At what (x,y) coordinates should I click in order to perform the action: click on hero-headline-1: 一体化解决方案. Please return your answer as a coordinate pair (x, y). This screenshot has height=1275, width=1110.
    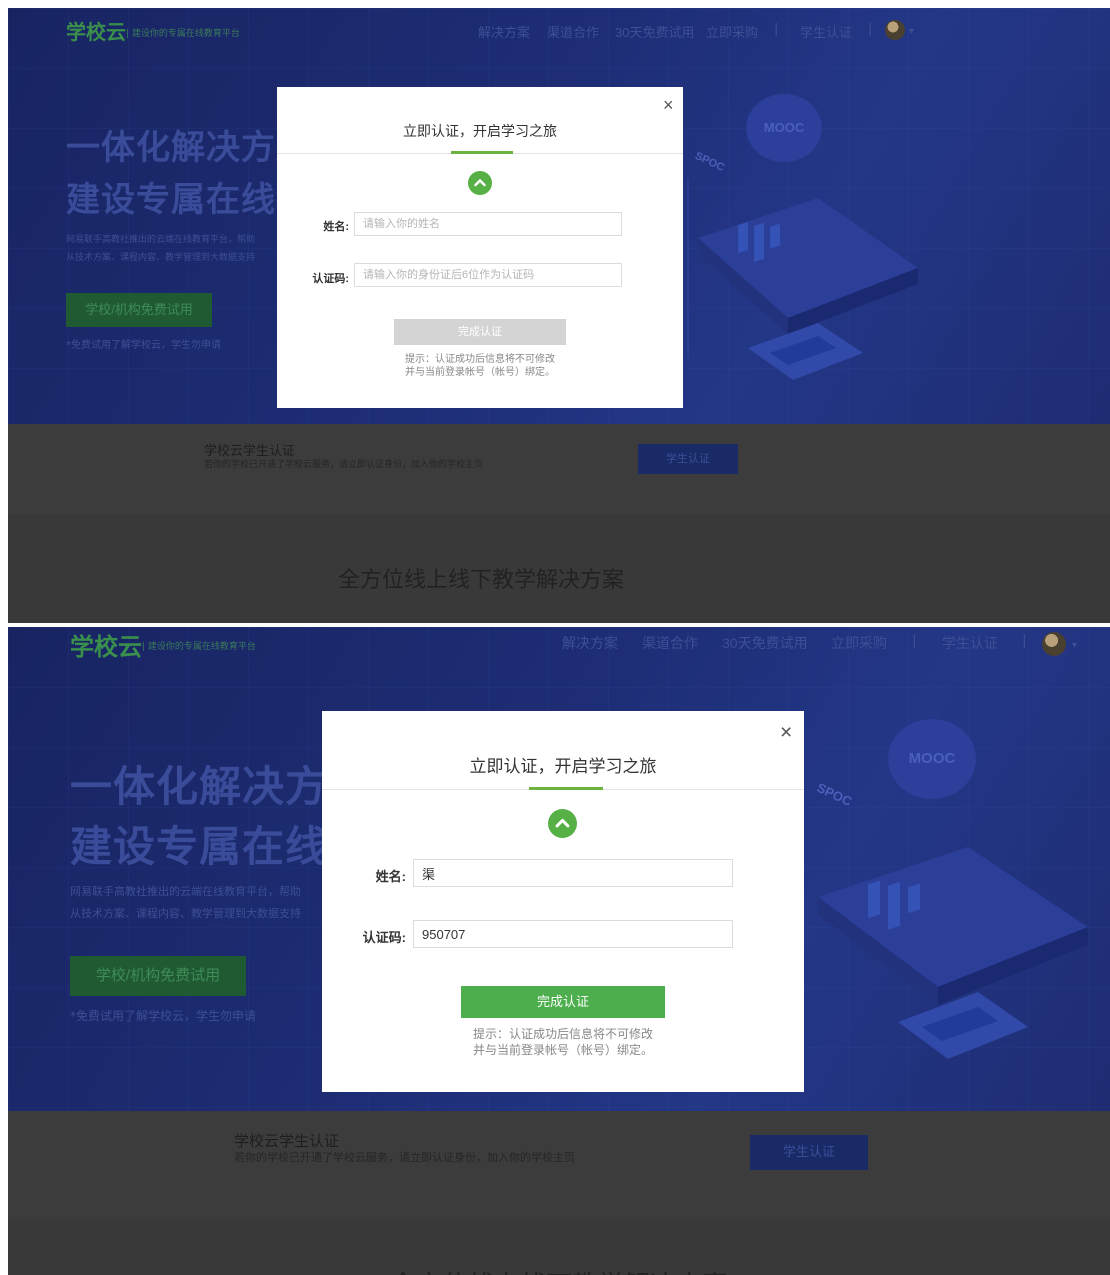
    Looking at the image, I should click on (188, 148).